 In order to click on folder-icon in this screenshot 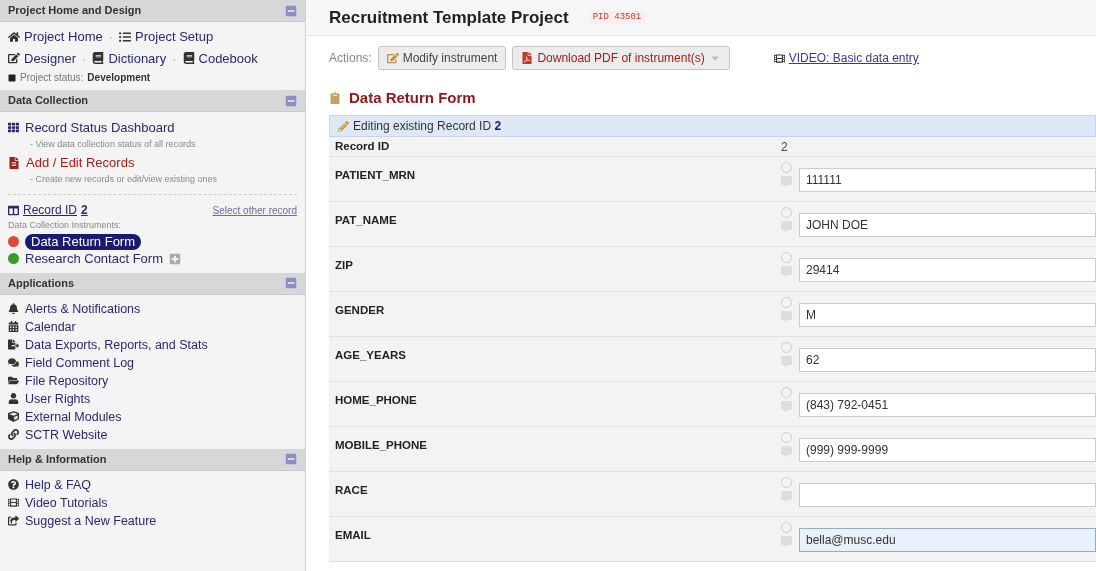, I will do `click(13, 380)`.